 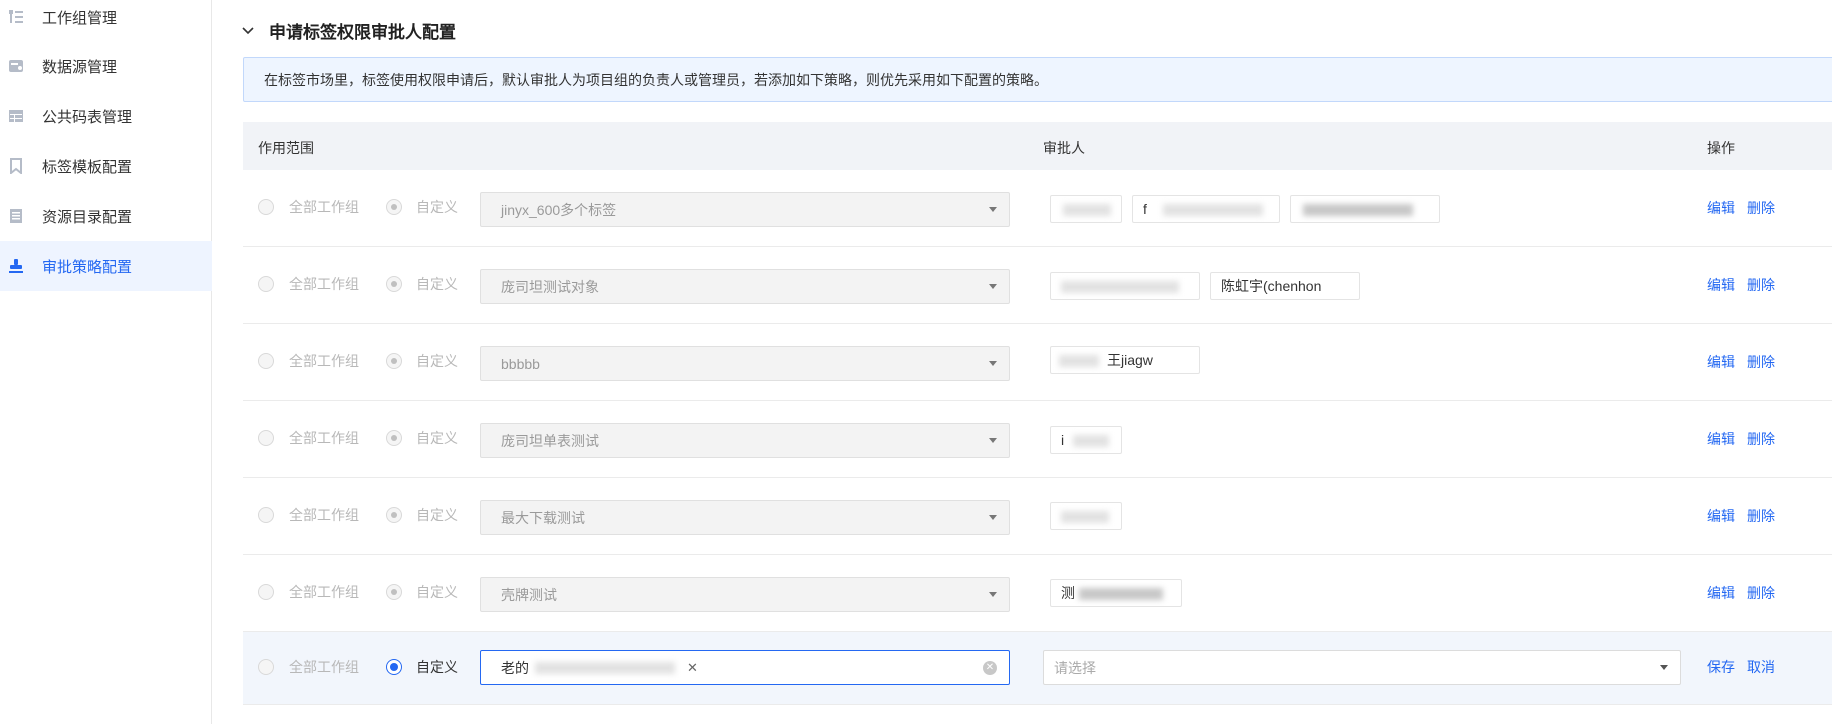 I want to click on table-row: 全部工作组 自定义 jinyx_600多个标签 f 编辑 删除, so click(x=1037, y=208).